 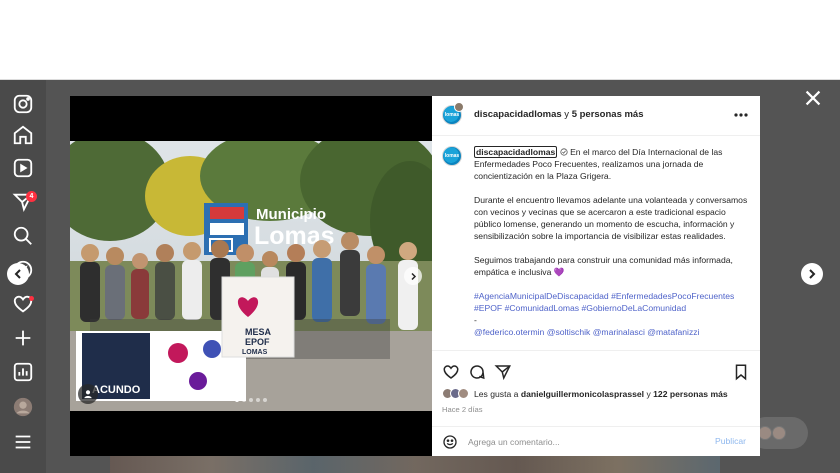 I want to click on verified-icon, so click(x=564, y=152).